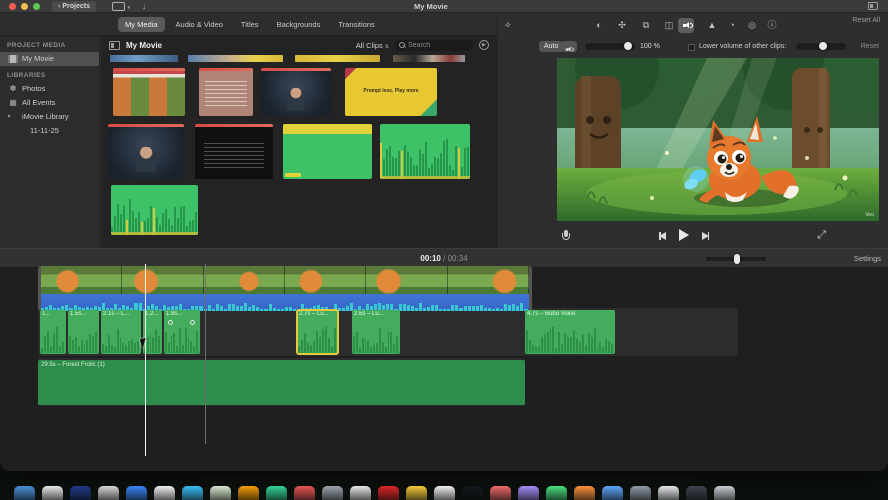  What do you see at coordinates (49, 131) in the screenshot?
I see `sidebar-item-11-11-25: 11-11-25` at bounding box center [49, 131].